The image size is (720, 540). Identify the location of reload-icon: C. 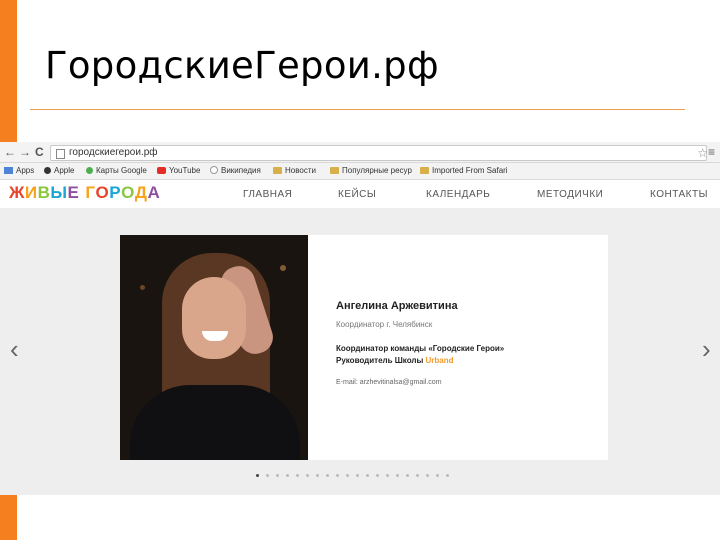
(39, 152).